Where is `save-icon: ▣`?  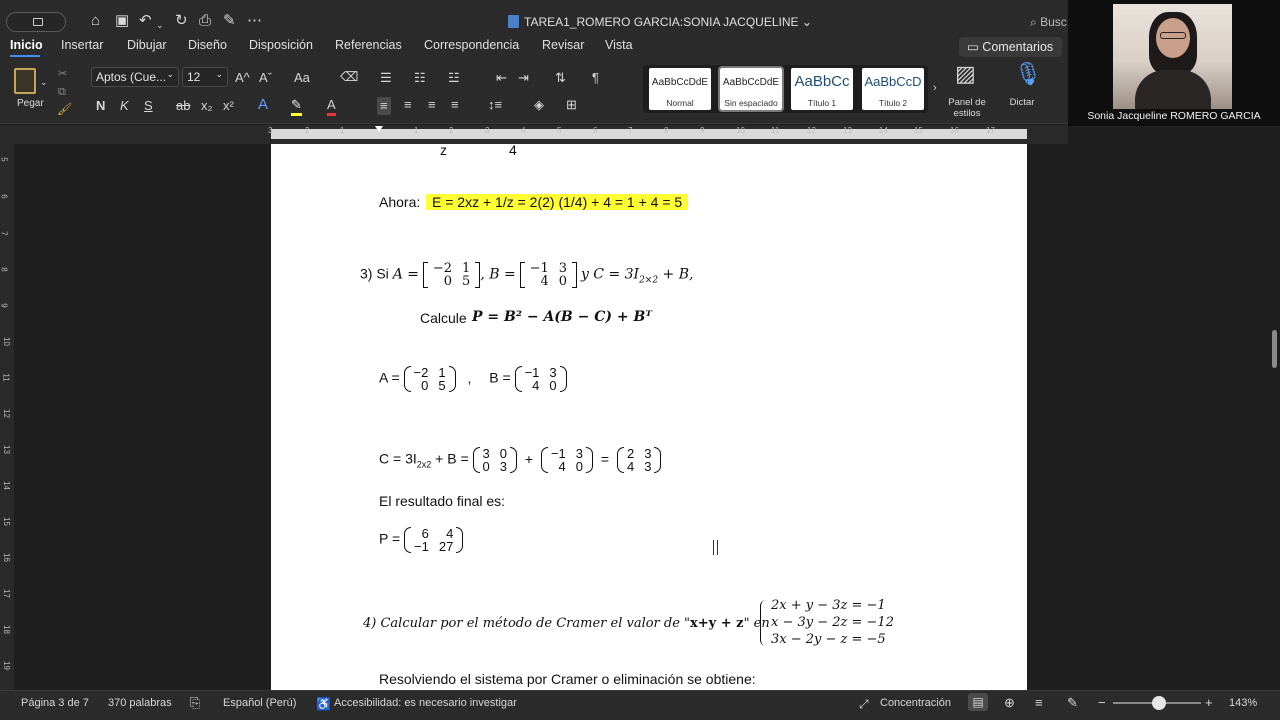
save-icon: ▣ is located at coordinates (122, 21).